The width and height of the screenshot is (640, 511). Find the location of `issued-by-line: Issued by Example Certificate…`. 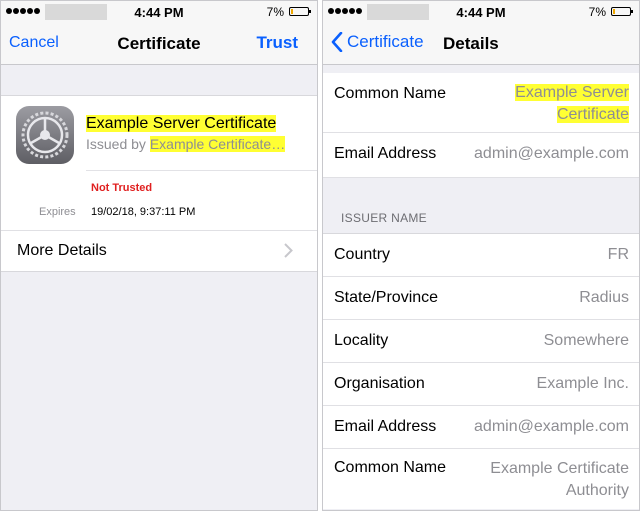

issued-by-line: Issued by Example Certificate… is located at coordinates (186, 144).